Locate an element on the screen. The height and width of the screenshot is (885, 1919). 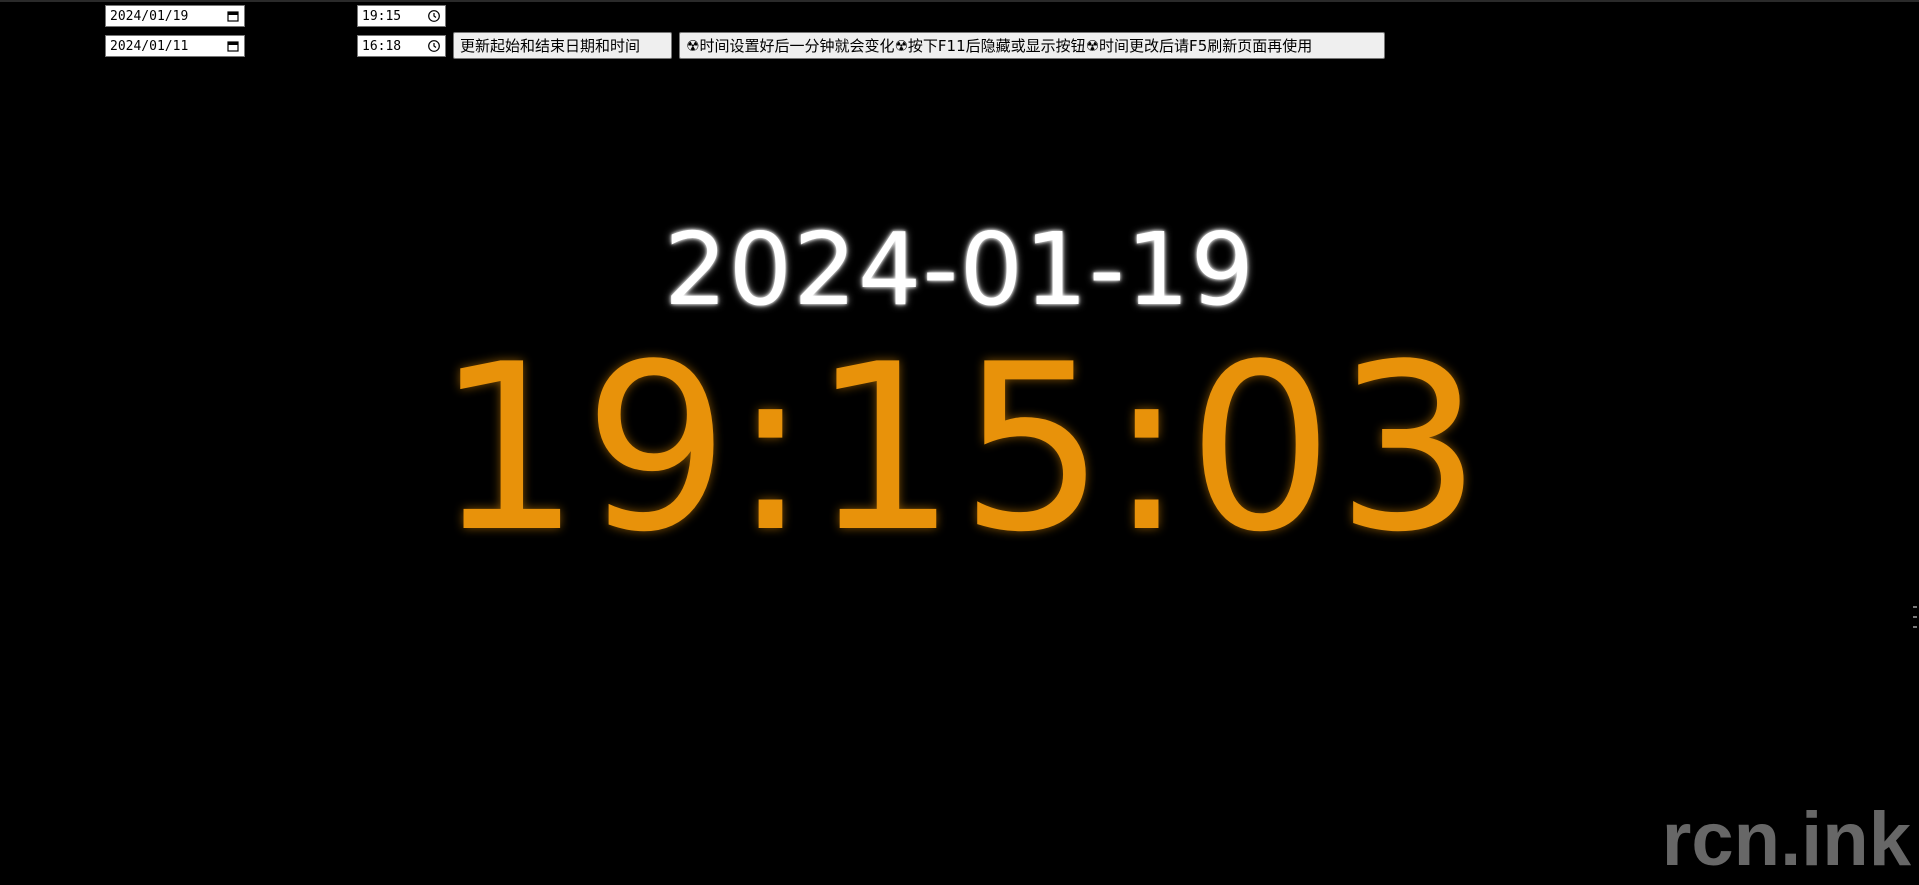
start-date-input: 2024/01/19 is located at coordinates (175, 16).